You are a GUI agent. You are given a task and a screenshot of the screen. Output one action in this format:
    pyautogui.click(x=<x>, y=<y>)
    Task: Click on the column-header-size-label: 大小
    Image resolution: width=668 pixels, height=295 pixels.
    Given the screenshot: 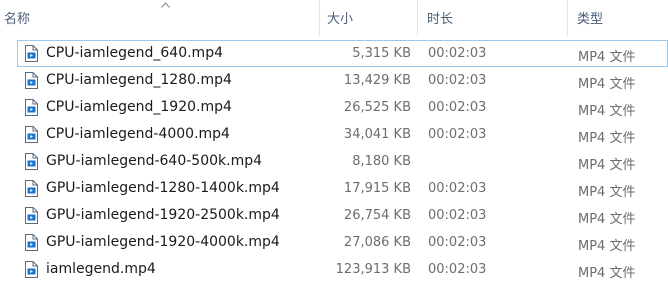 What is the action you would take?
    pyautogui.click(x=340, y=19)
    